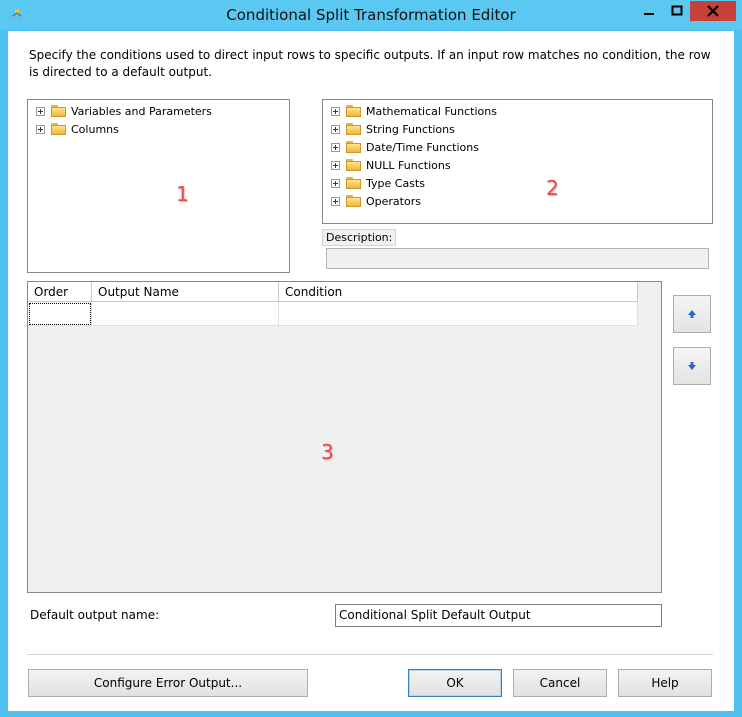  I want to click on close-button, so click(713, 11).